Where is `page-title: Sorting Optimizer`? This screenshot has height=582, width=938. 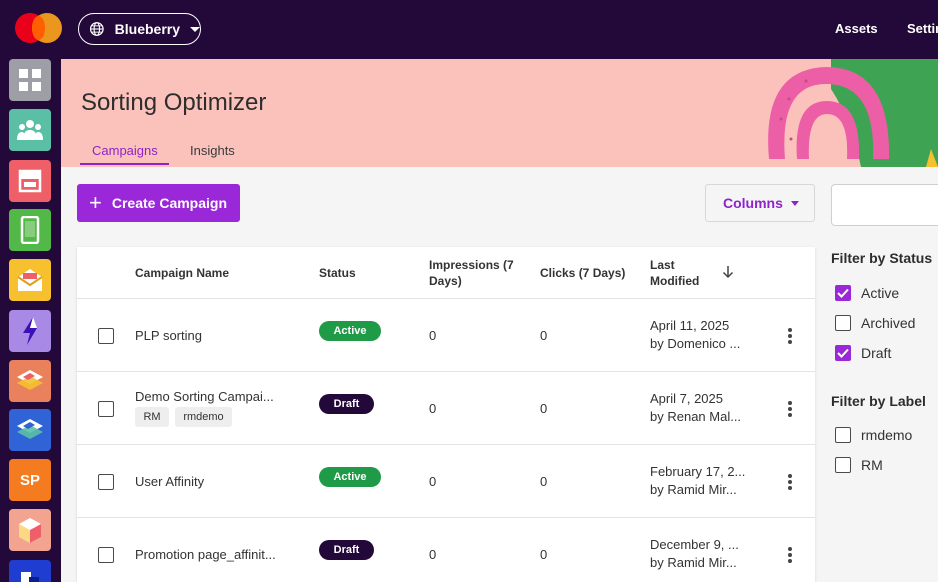 page-title: Sorting Optimizer is located at coordinates (174, 102).